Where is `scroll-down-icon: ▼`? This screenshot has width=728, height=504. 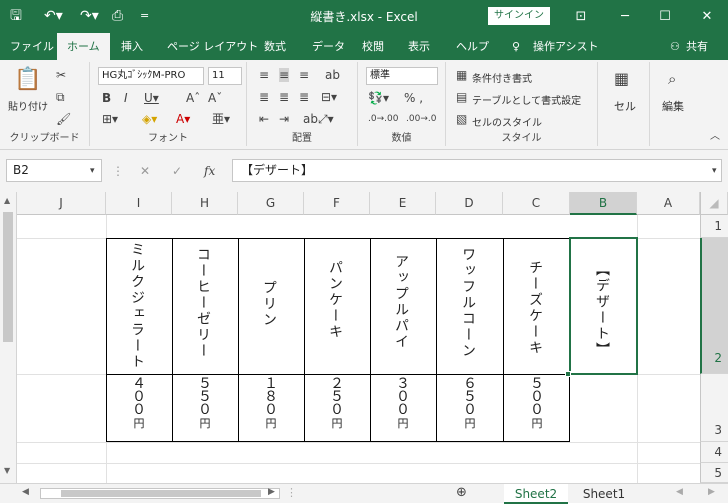 scroll-down-icon: ▼ is located at coordinates (7, 470).